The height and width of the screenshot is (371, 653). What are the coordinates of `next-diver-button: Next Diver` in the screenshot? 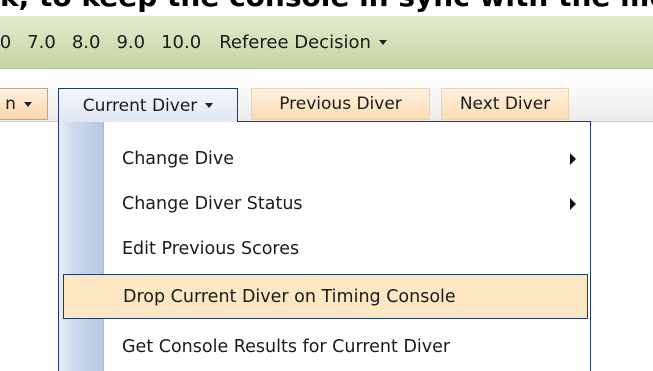 It's located at (505, 104).